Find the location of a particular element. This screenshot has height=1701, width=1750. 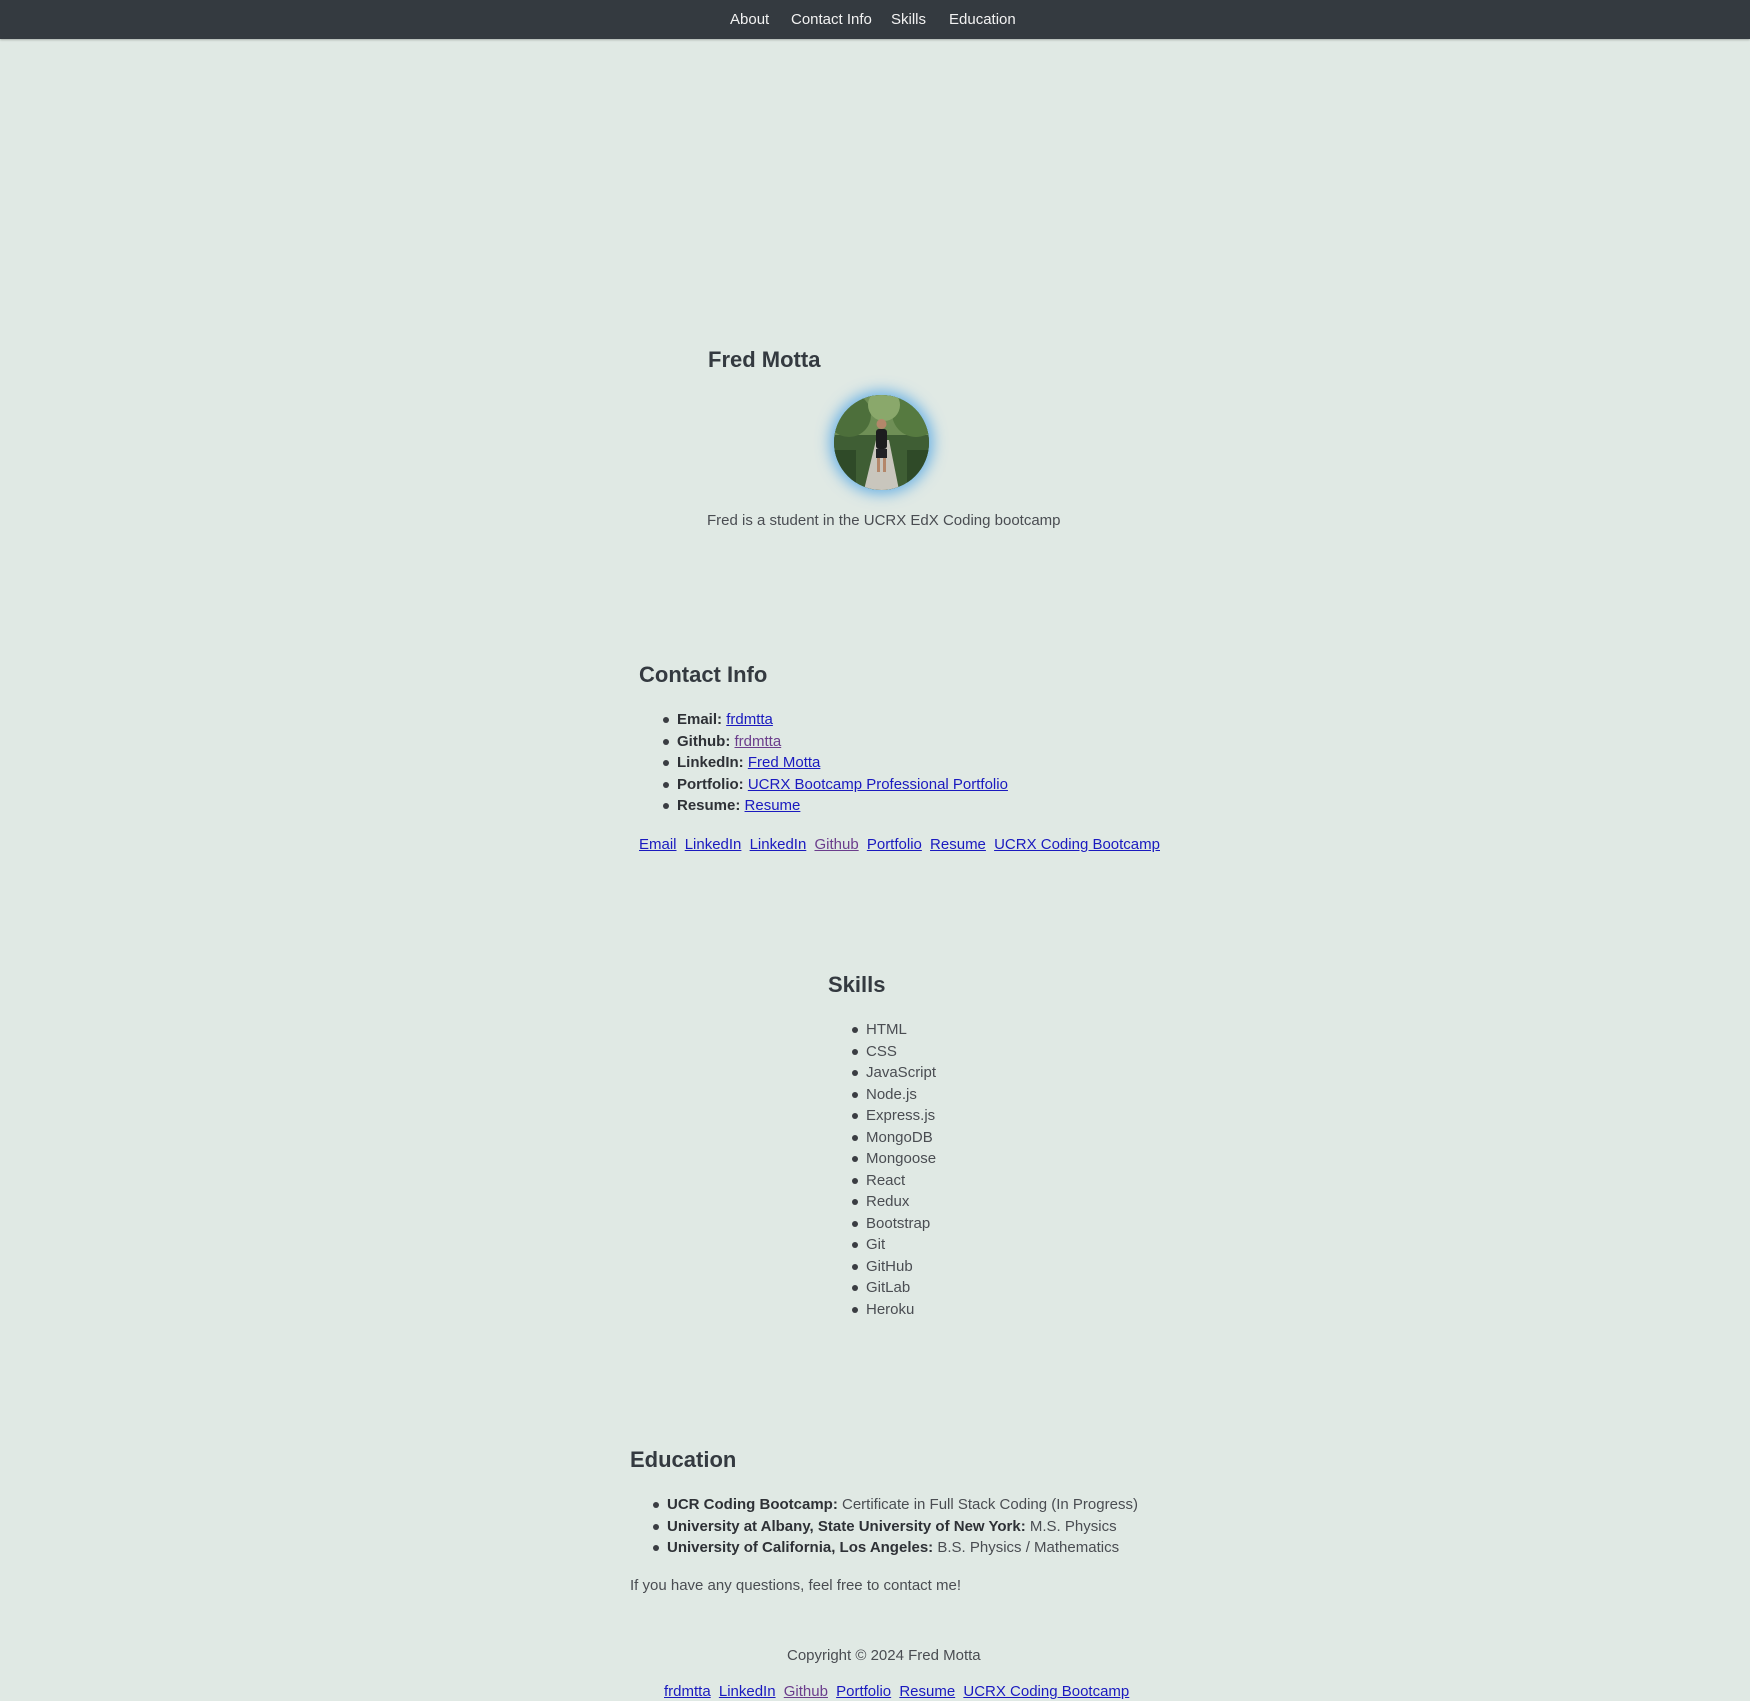

contact-heading: Contact Info is located at coordinates (703, 674).